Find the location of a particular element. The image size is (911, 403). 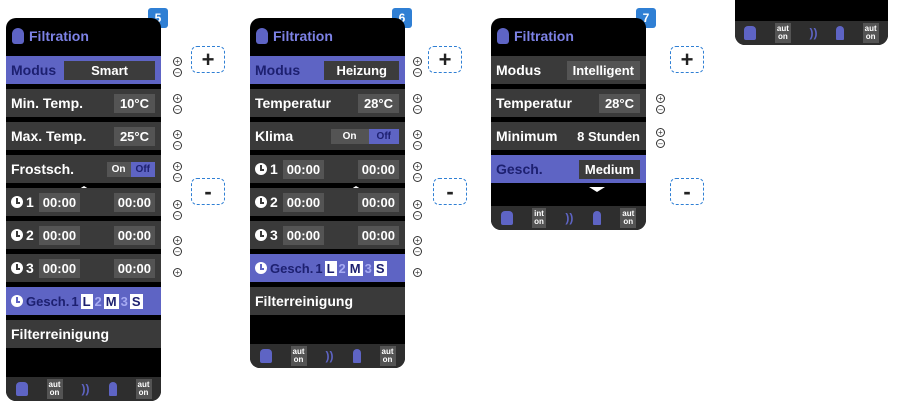

row-gesch: Gesch. Medium is located at coordinates (568, 173).